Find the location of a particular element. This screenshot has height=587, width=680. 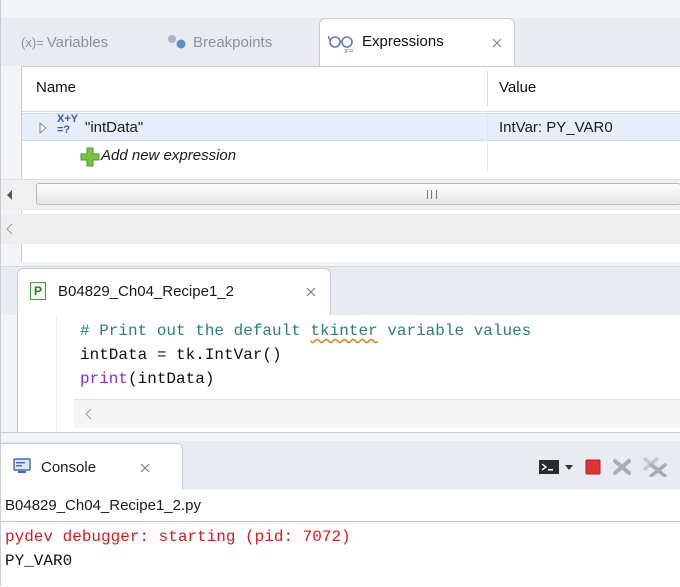

expression-name: "intData" is located at coordinates (114, 127).